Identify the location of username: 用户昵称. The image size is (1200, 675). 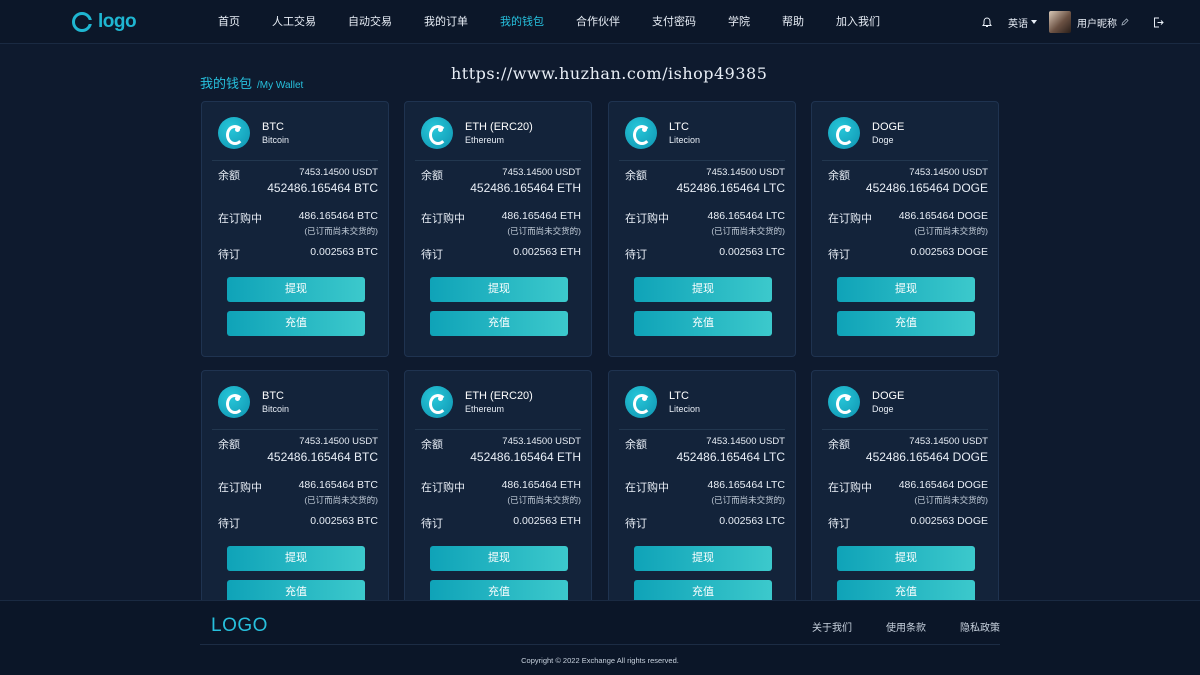
(1097, 22).